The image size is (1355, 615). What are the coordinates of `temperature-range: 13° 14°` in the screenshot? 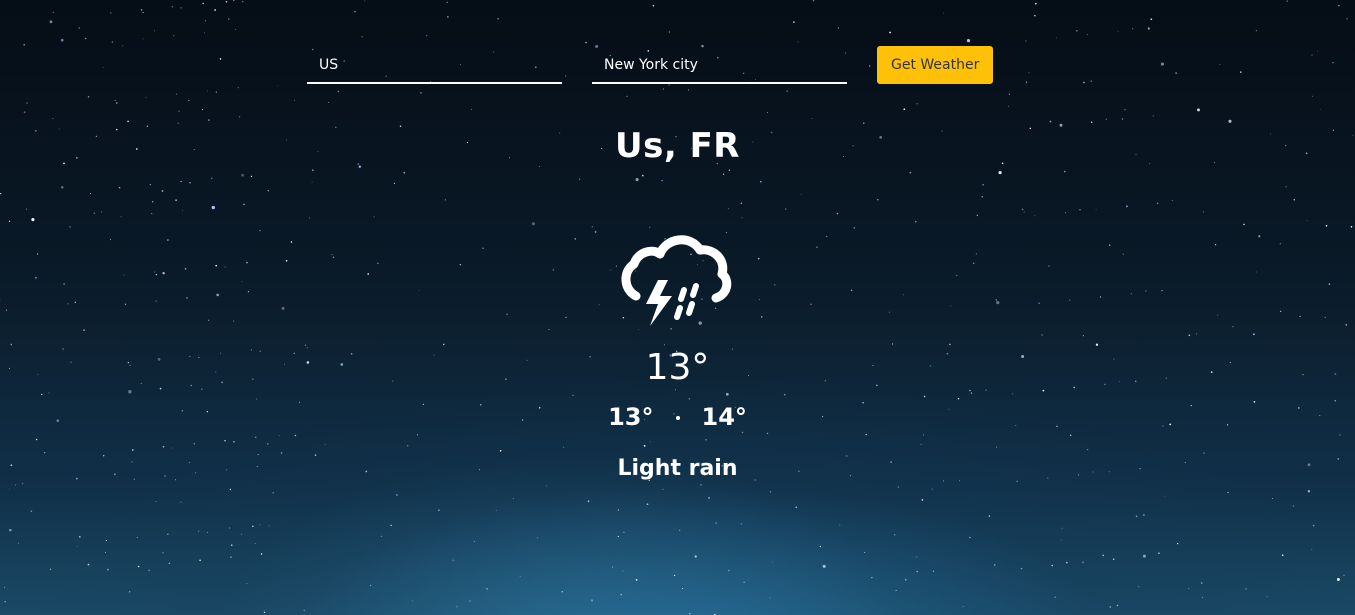 It's located at (677, 417).